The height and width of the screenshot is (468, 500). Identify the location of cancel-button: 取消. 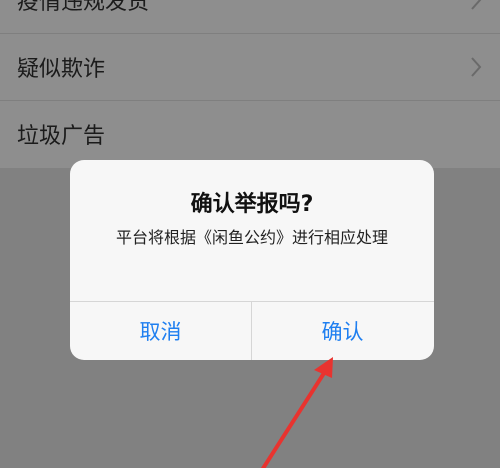
(160, 331).